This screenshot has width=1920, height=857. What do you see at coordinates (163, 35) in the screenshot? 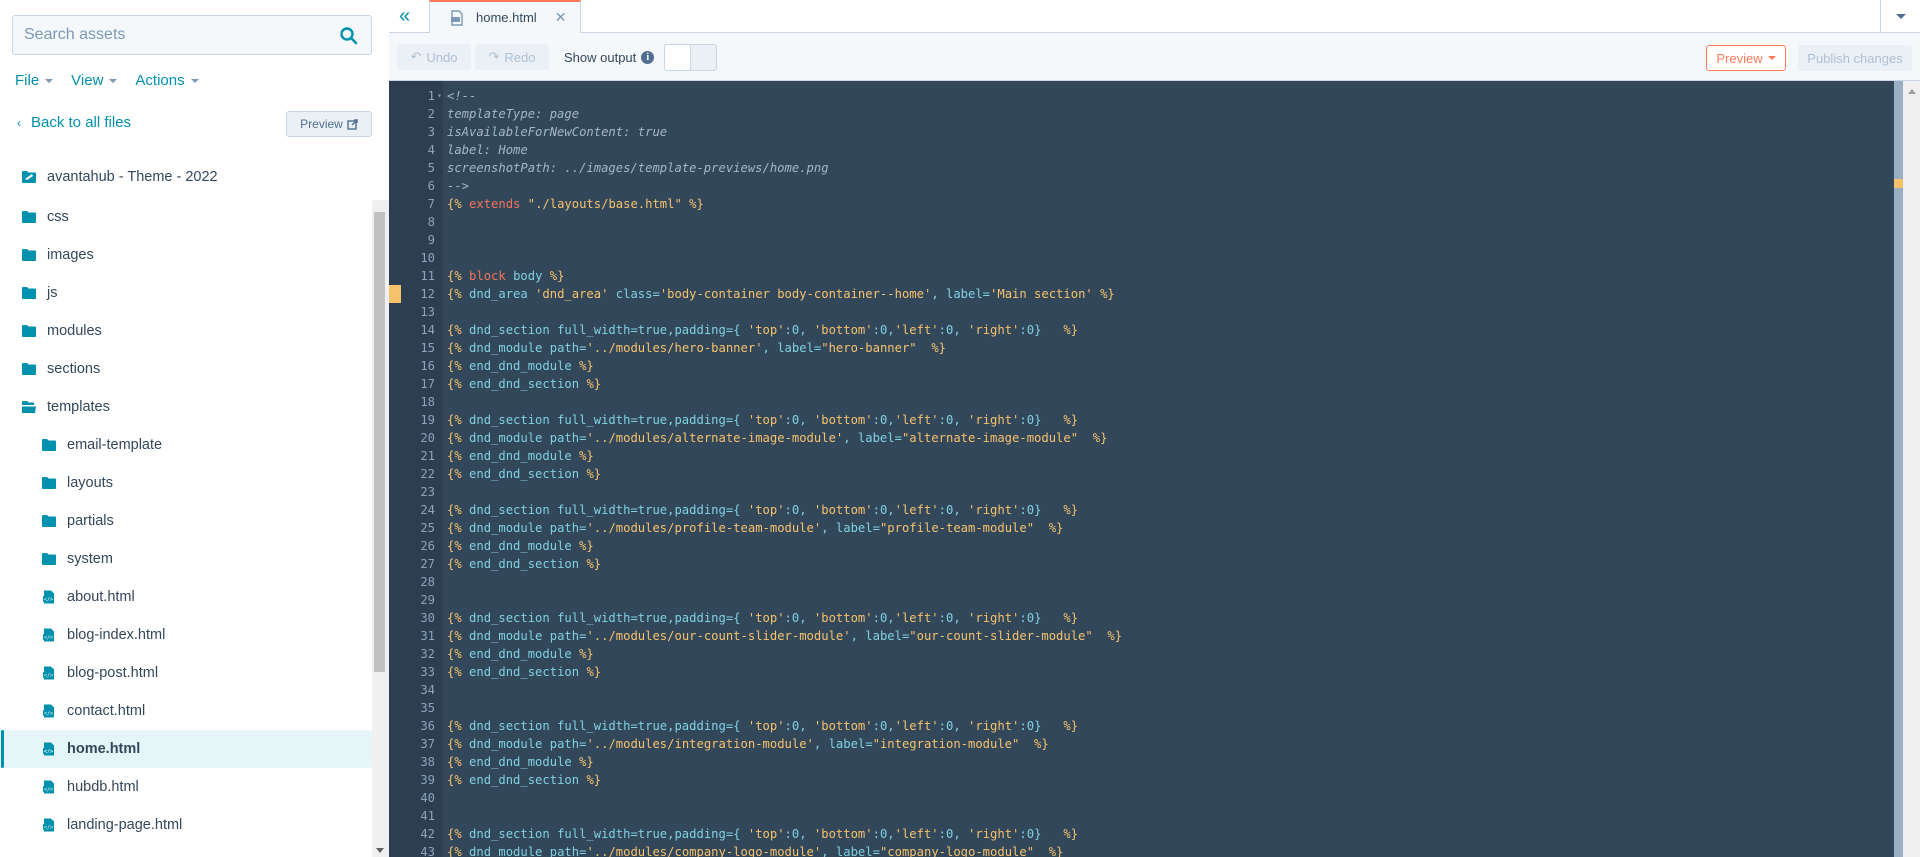
I see `search-input` at bounding box center [163, 35].